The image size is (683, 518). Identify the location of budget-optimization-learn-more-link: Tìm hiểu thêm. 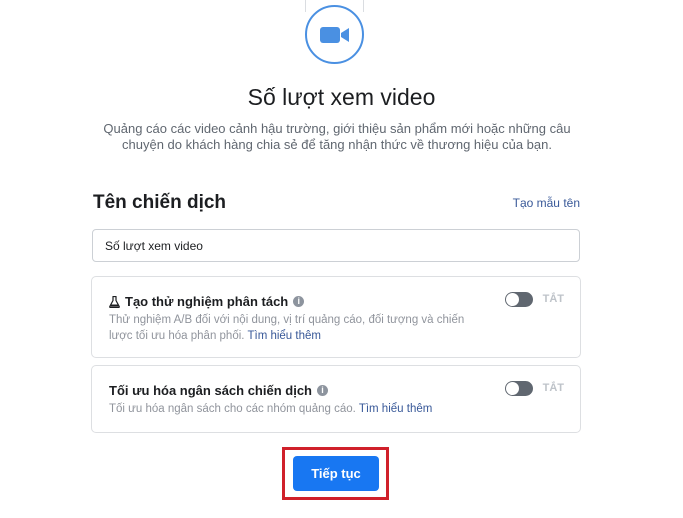
(396, 409).